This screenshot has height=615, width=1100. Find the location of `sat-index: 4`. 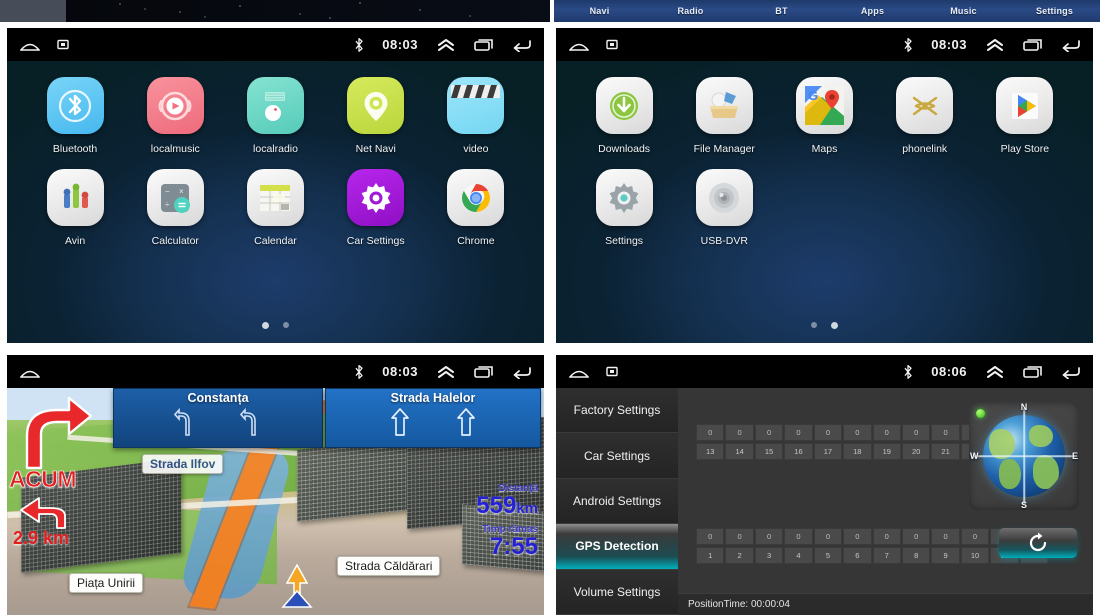

sat-index: 4 is located at coordinates (798, 555).